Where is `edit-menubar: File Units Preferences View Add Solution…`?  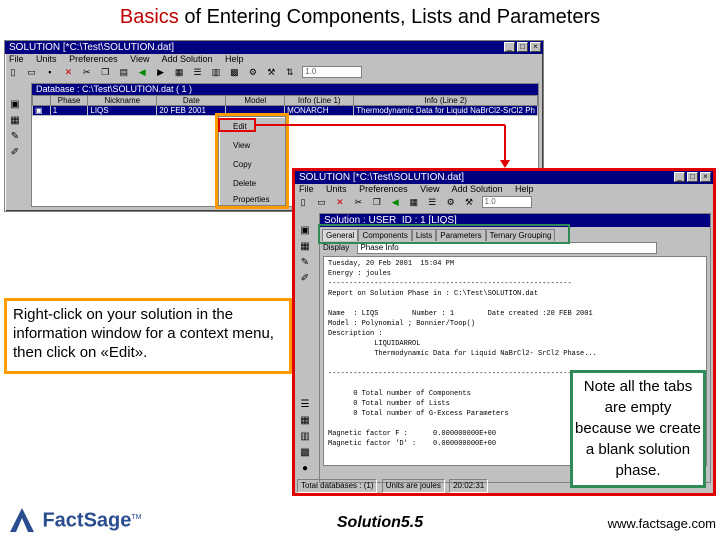
edit-menubar: File Units Preferences View Add Solution… is located at coordinates (504, 189).